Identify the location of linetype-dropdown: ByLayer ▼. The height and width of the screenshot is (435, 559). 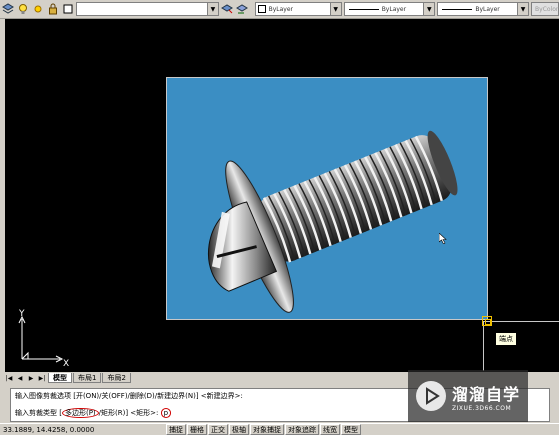
(389, 9).